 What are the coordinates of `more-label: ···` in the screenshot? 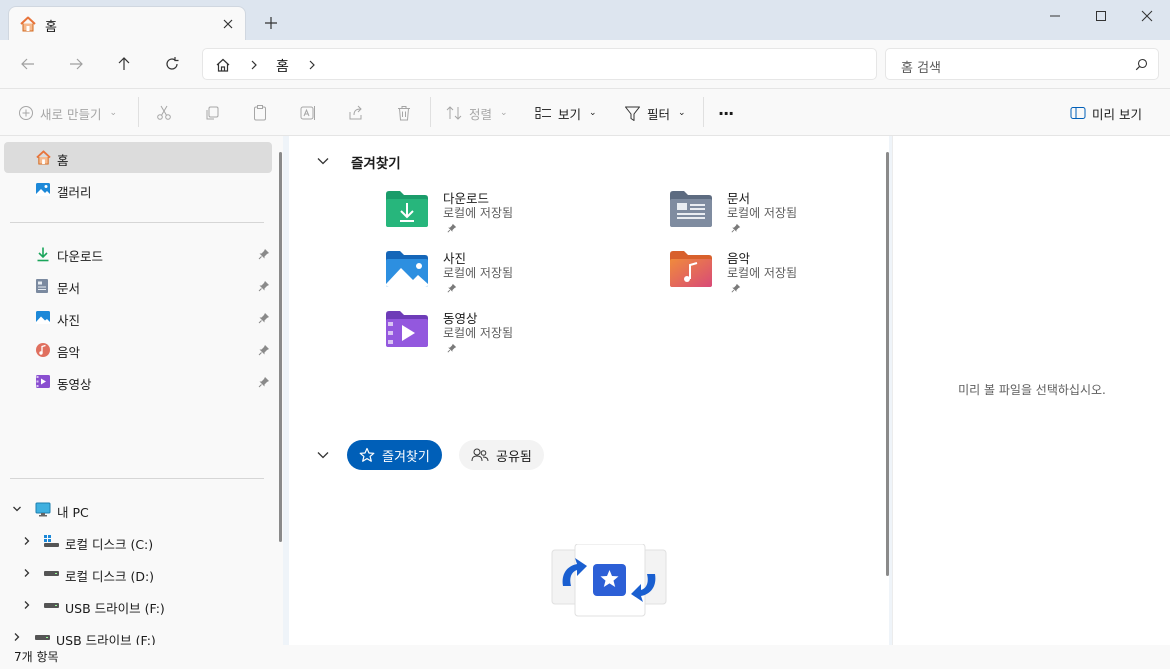 It's located at (726, 113).